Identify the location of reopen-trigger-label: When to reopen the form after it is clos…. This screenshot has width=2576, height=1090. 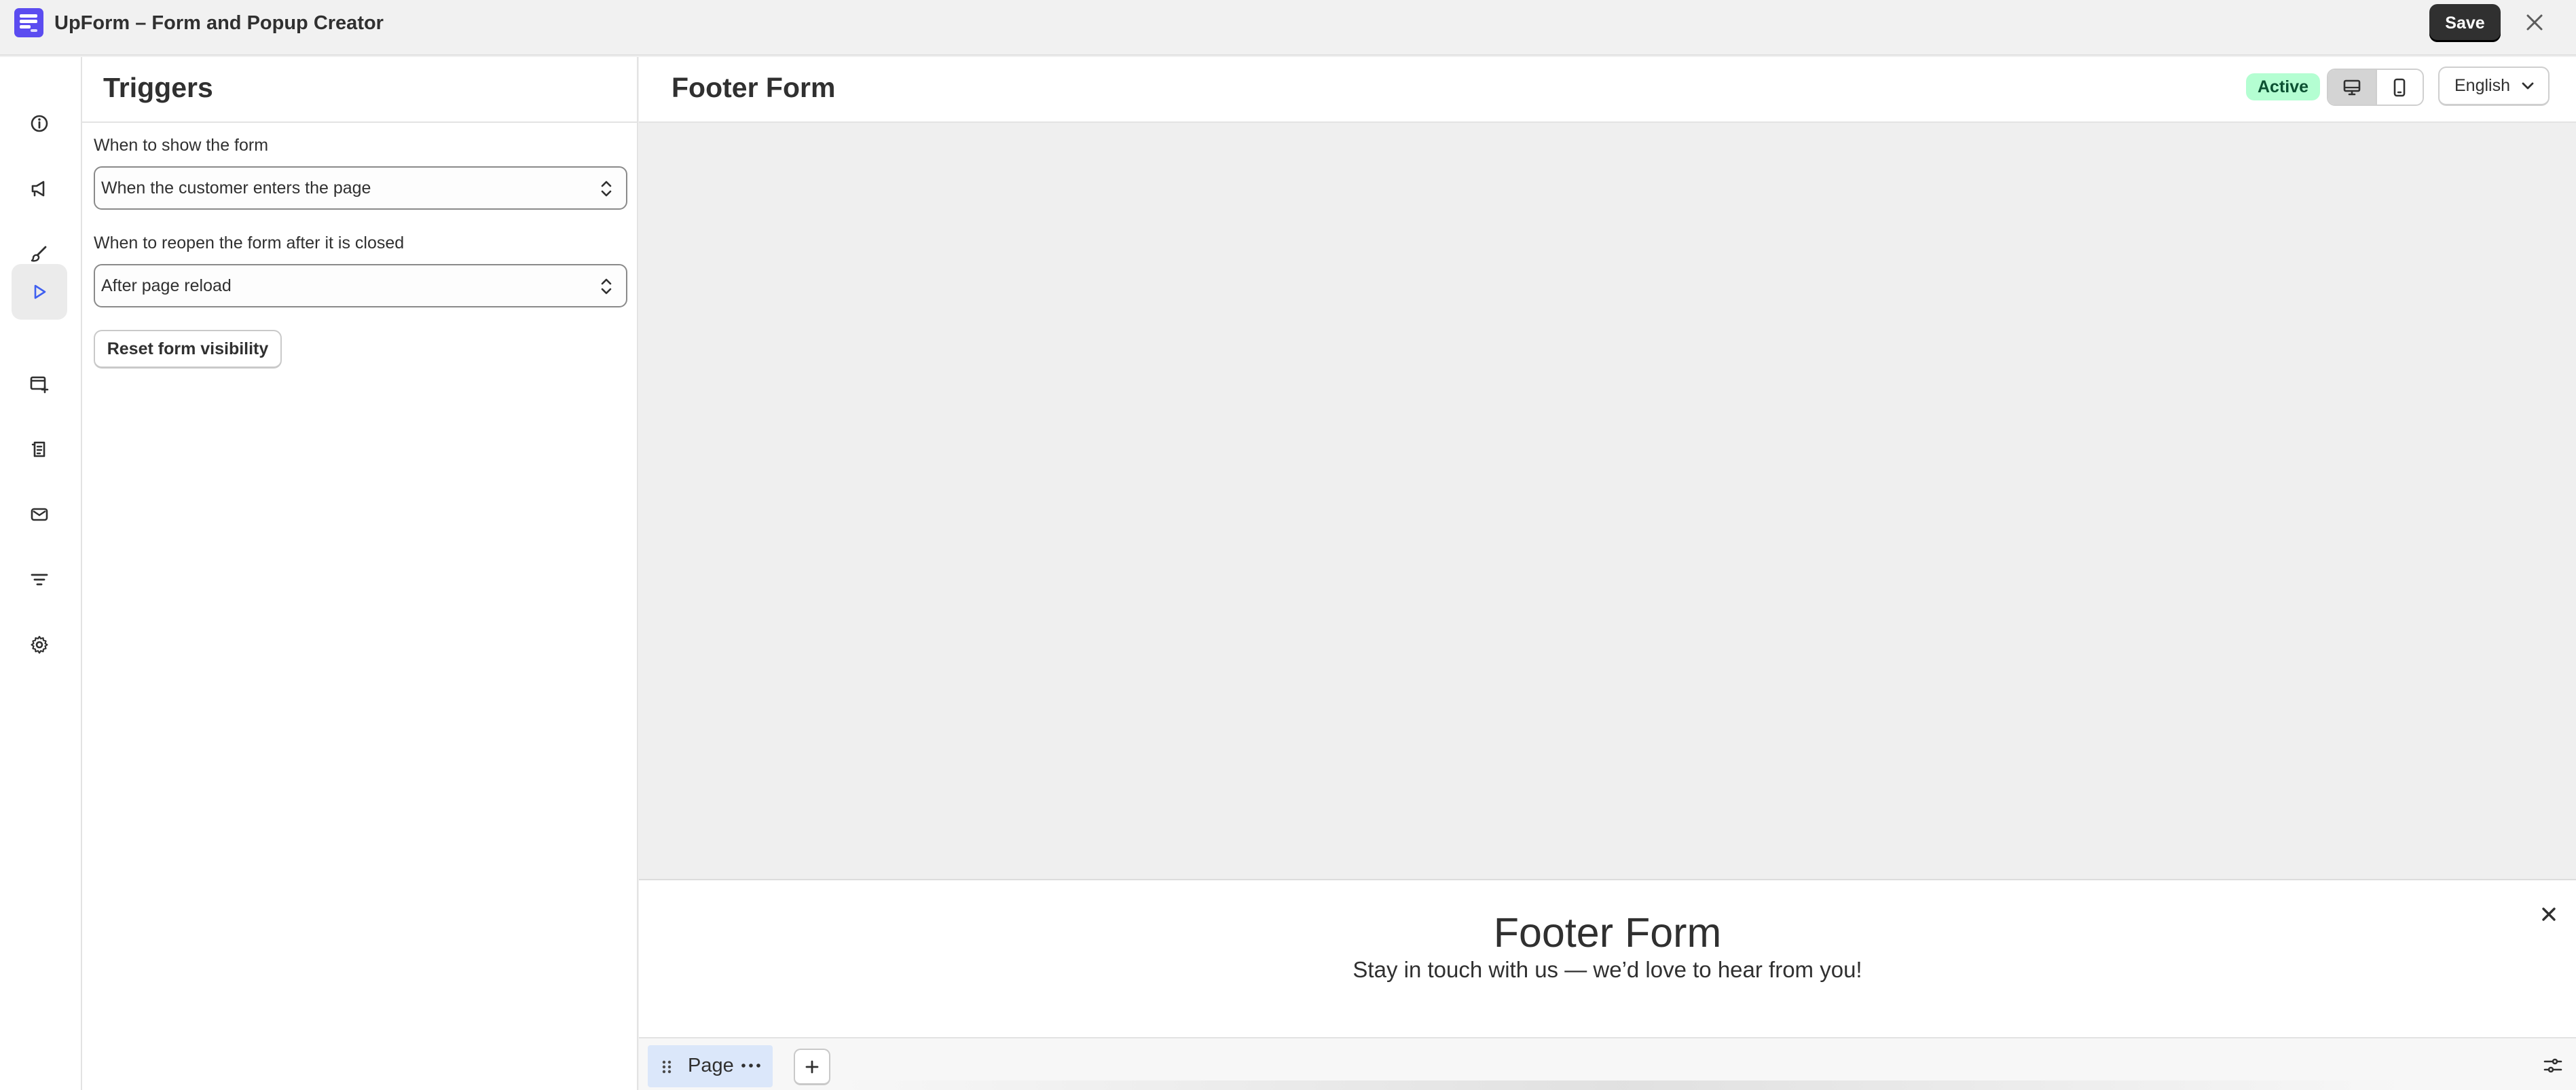
(250, 242).